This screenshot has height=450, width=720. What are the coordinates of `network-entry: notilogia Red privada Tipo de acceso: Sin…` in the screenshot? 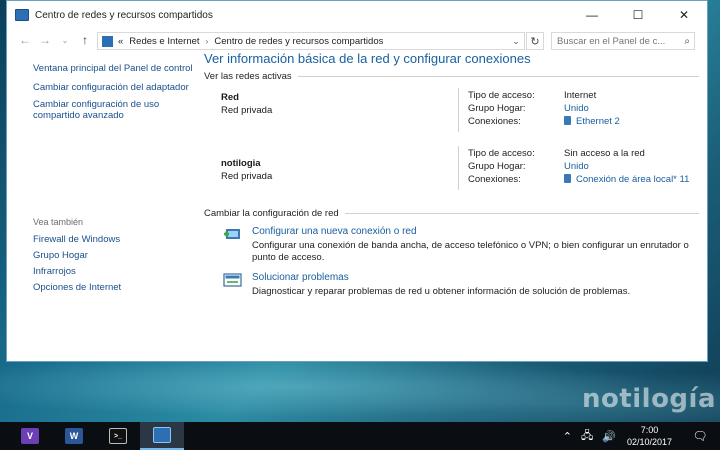 It's located at (451, 176).